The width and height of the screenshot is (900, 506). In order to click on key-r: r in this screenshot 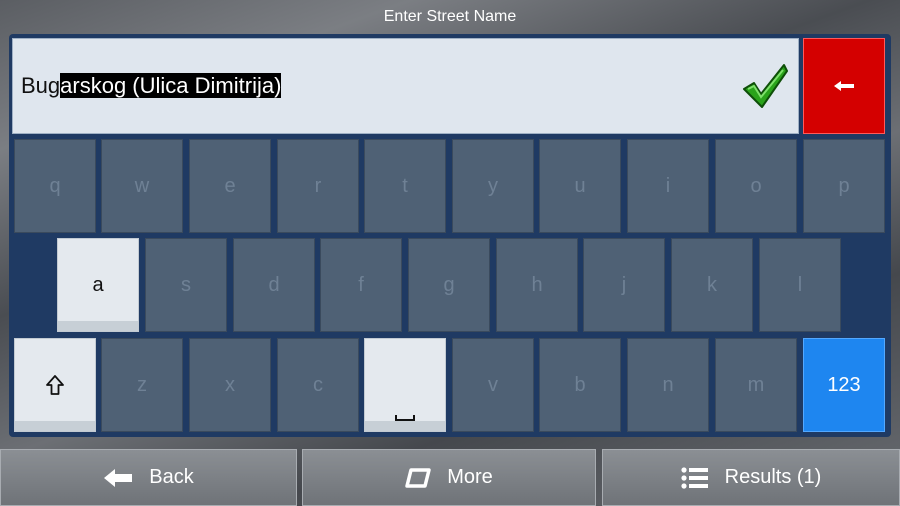, I will do `click(318, 186)`.